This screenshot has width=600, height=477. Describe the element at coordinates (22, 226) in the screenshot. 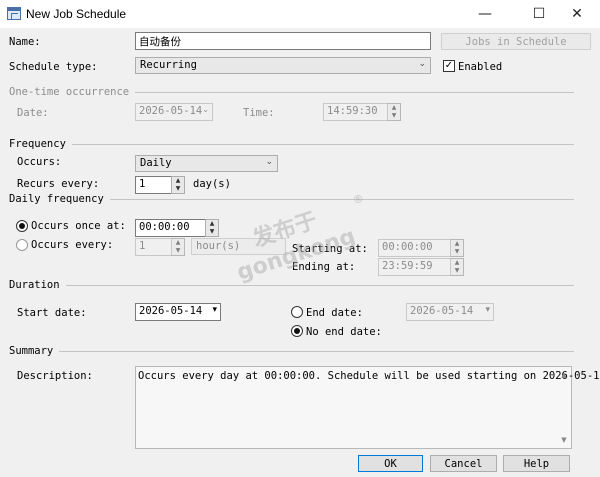

I see `occurs-once-radio` at that location.